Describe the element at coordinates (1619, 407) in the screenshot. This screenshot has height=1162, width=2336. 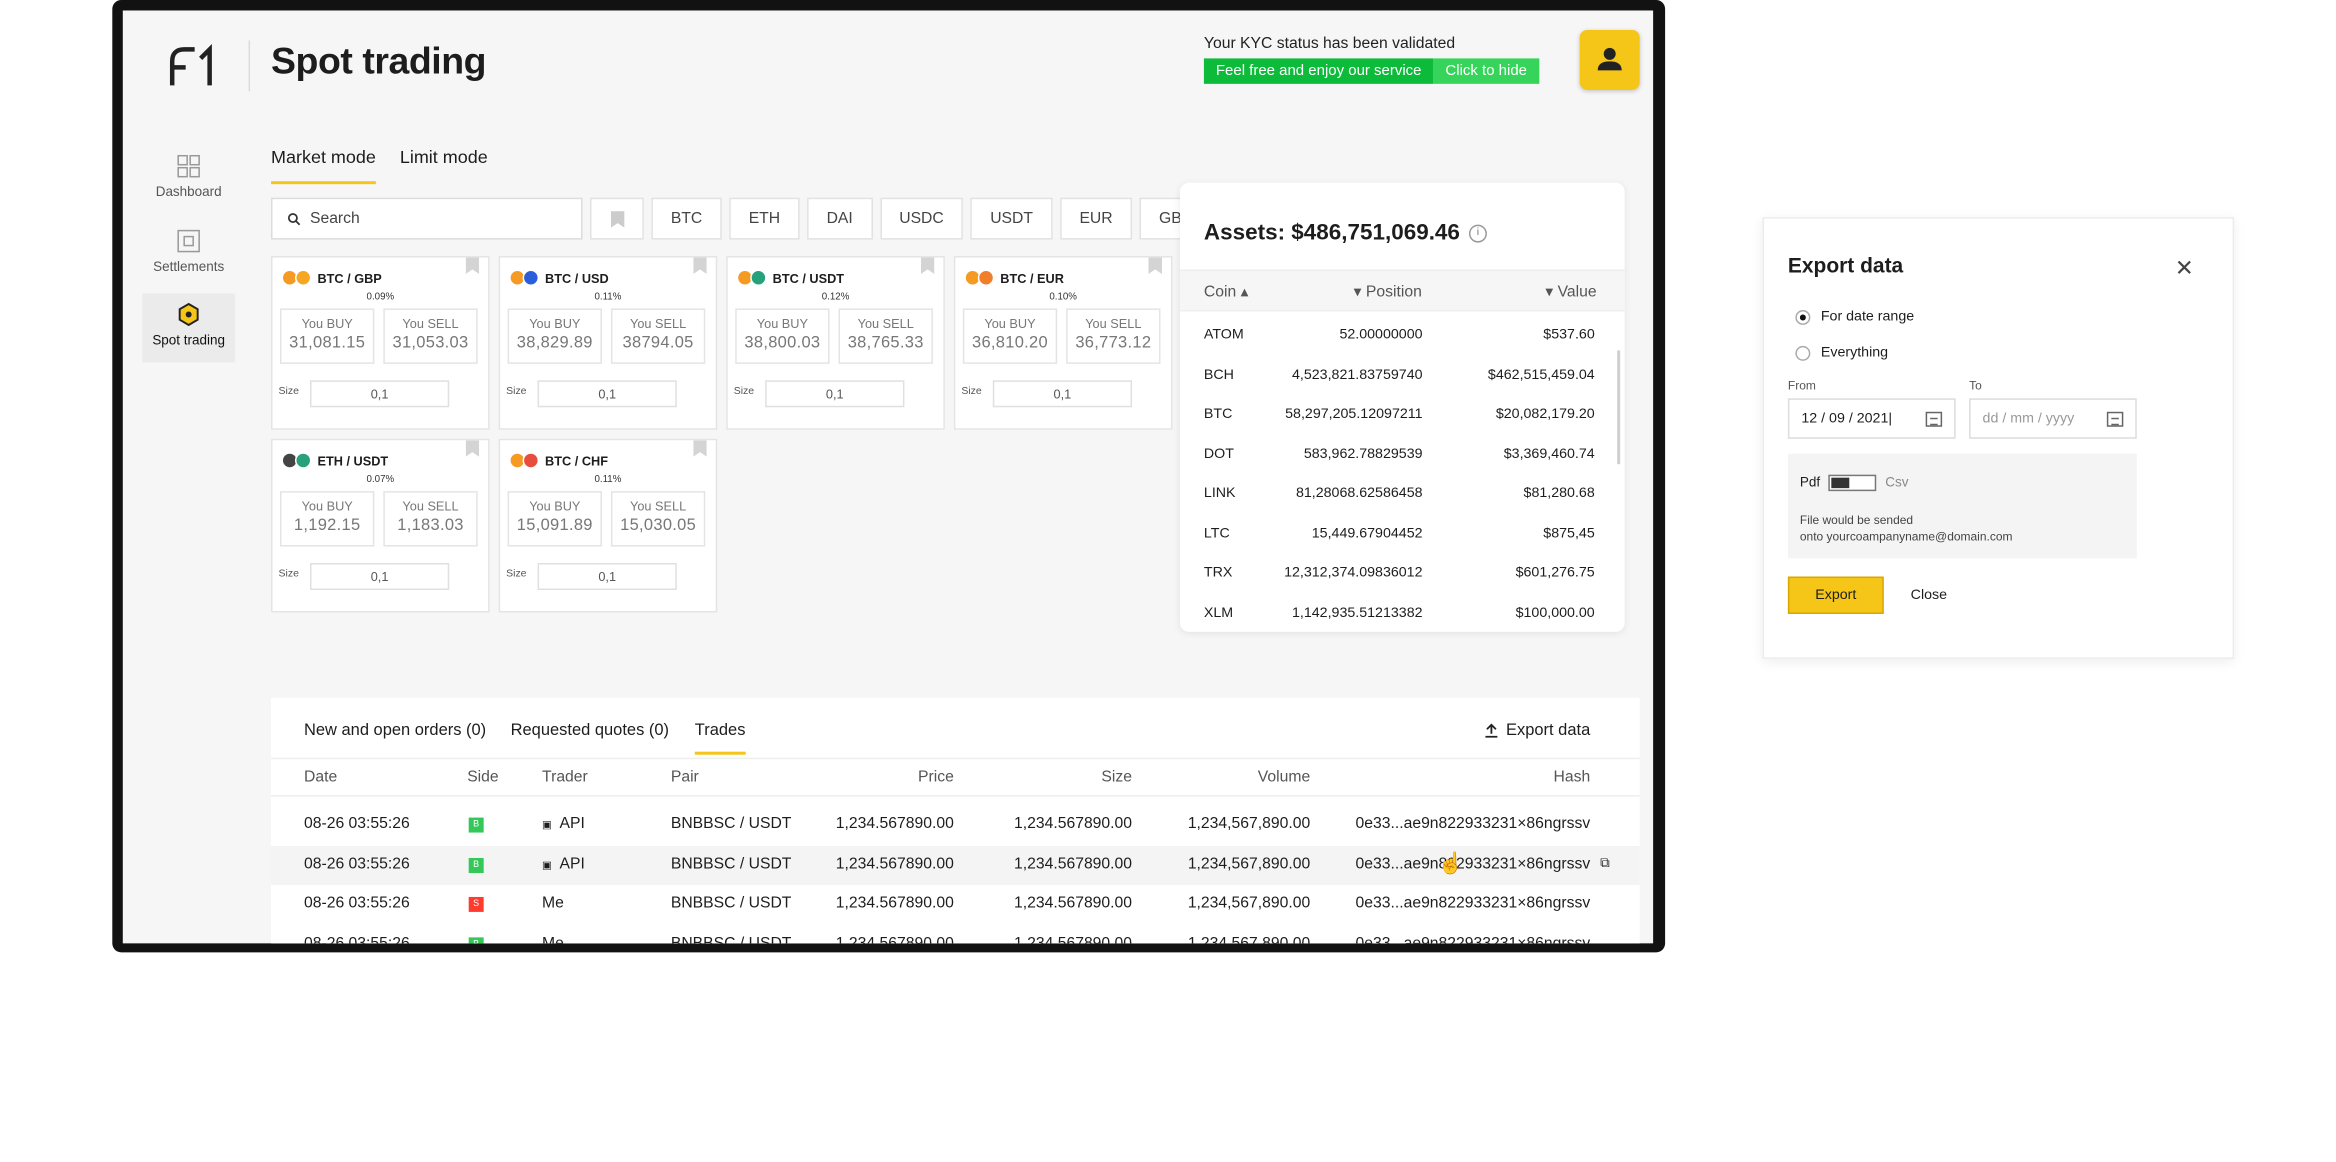
I see `scrollbar` at that location.